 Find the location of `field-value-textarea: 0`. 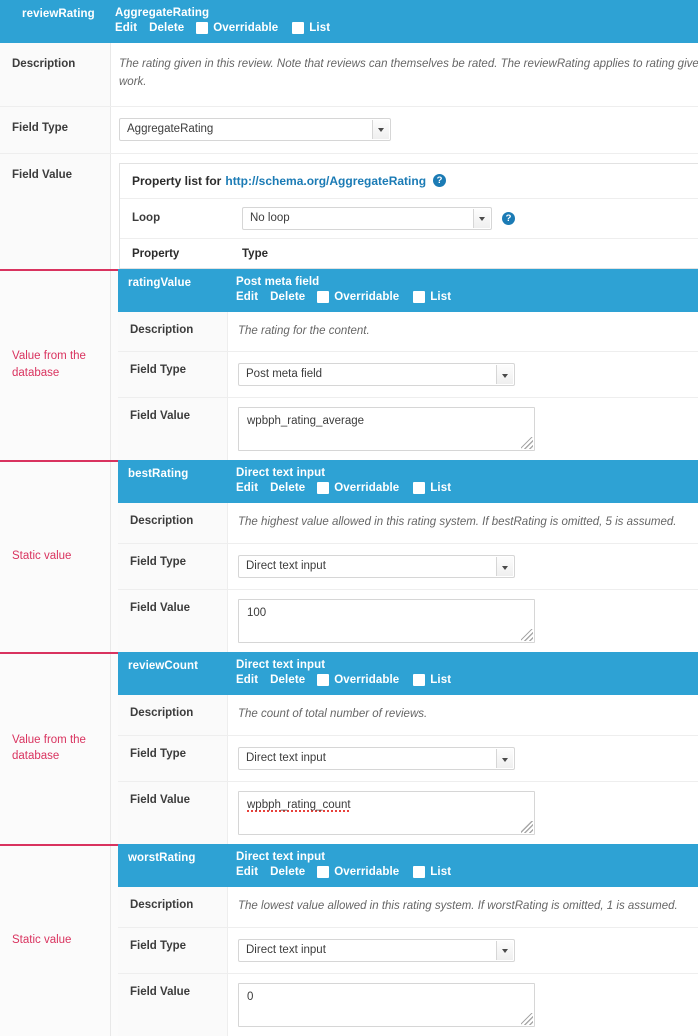

field-value-textarea: 0 is located at coordinates (386, 1004).